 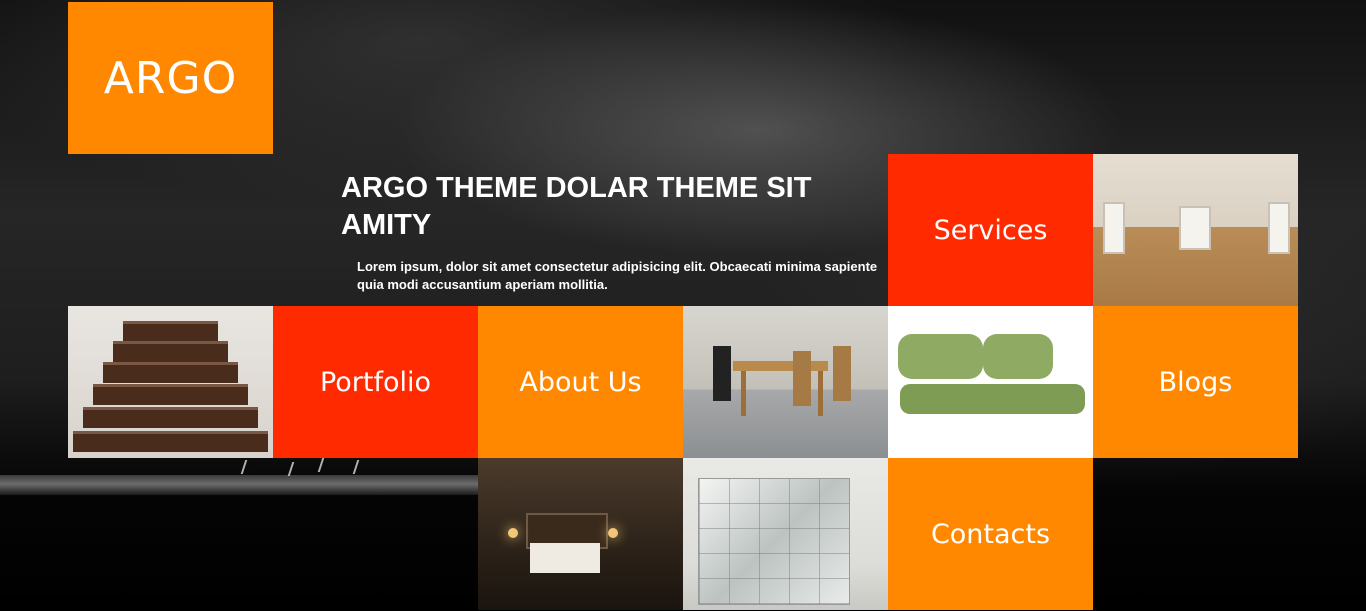 I want to click on logo-tile: ARGO, so click(x=170, y=78).